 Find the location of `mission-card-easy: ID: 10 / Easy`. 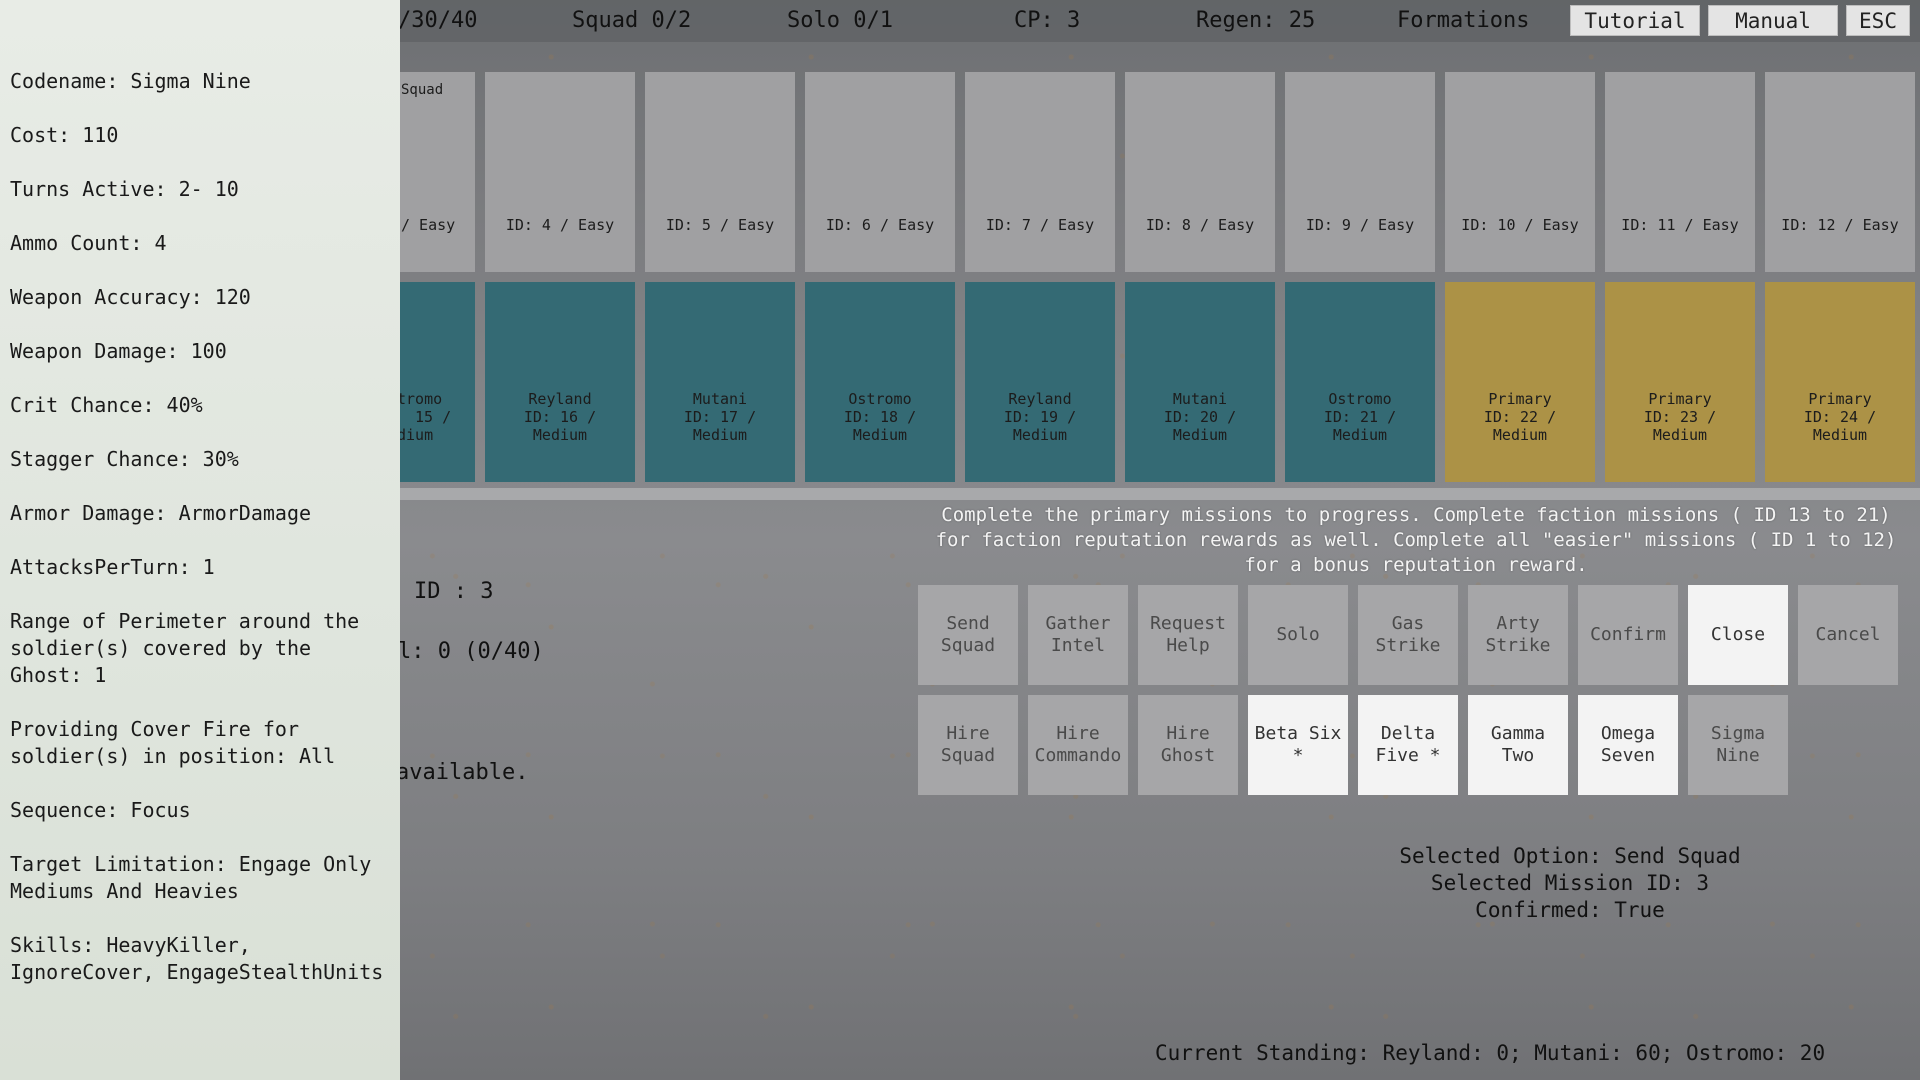

mission-card-easy: ID: 10 / Easy is located at coordinates (1520, 172).